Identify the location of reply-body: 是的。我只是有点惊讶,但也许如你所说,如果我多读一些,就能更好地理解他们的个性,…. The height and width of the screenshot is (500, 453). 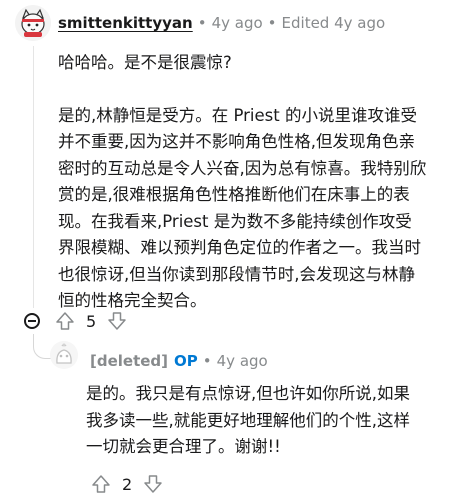
(251, 421).